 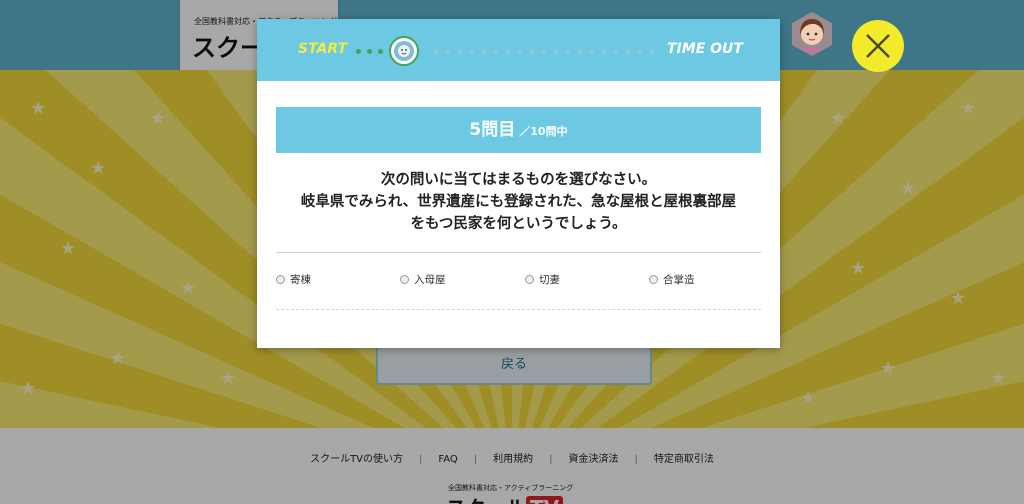 What do you see at coordinates (543, 131) in the screenshot?
I see `question-total: ／10問中` at bounding box center [543, 131].